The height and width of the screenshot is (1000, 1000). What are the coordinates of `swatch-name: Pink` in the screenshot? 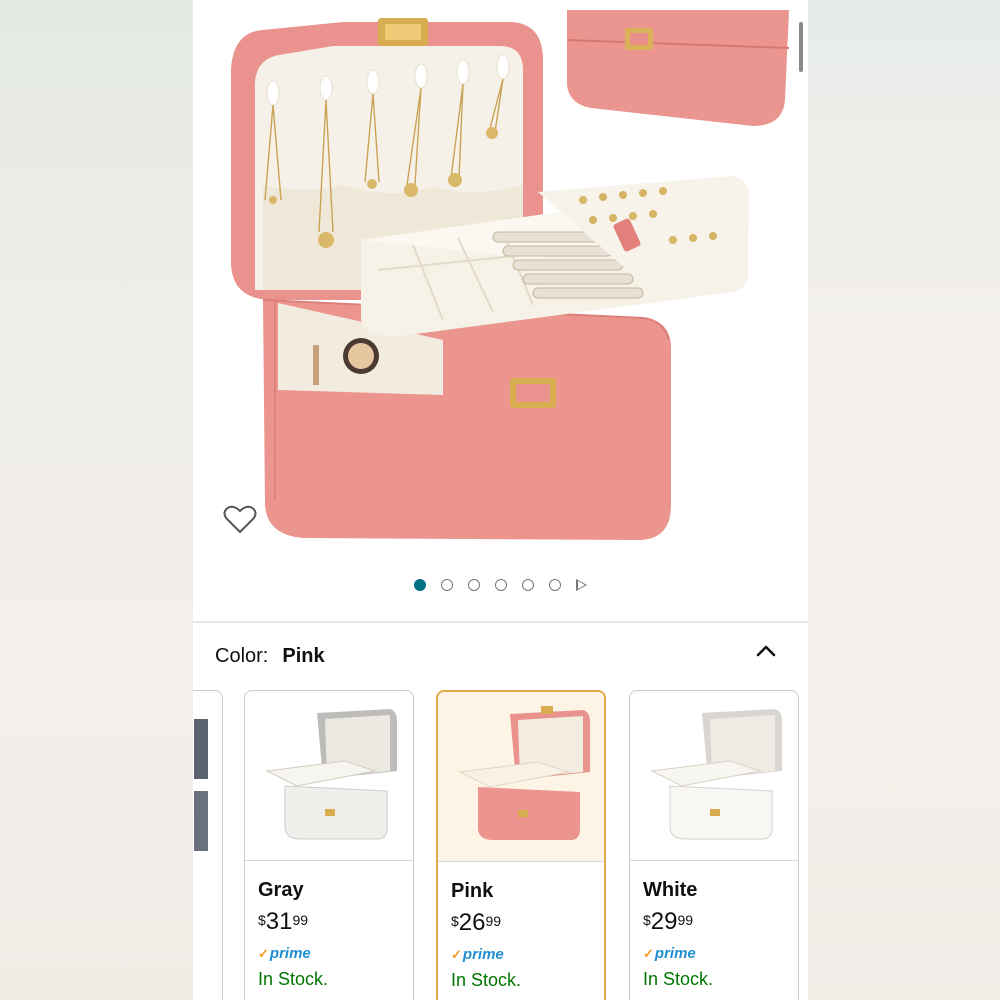 It's located at (472, 891).